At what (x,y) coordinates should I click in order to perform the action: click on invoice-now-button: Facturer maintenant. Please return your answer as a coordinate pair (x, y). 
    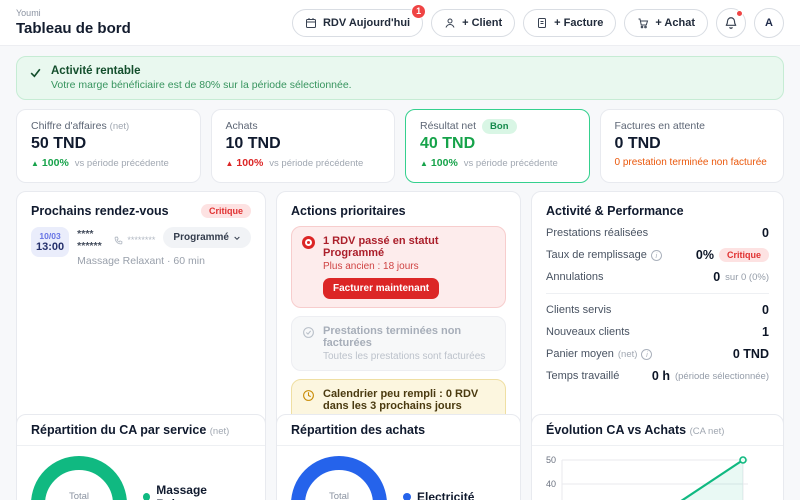
    Looking at the image, I should click on (381, 288).